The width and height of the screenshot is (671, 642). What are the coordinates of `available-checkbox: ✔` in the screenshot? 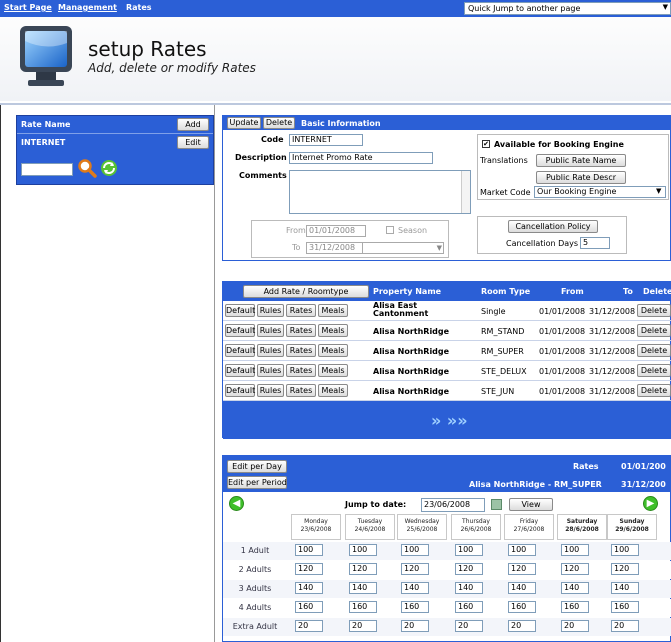 It's located at (486, 144).